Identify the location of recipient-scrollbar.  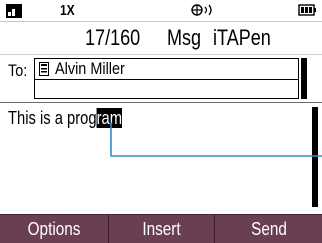
(304, 78).